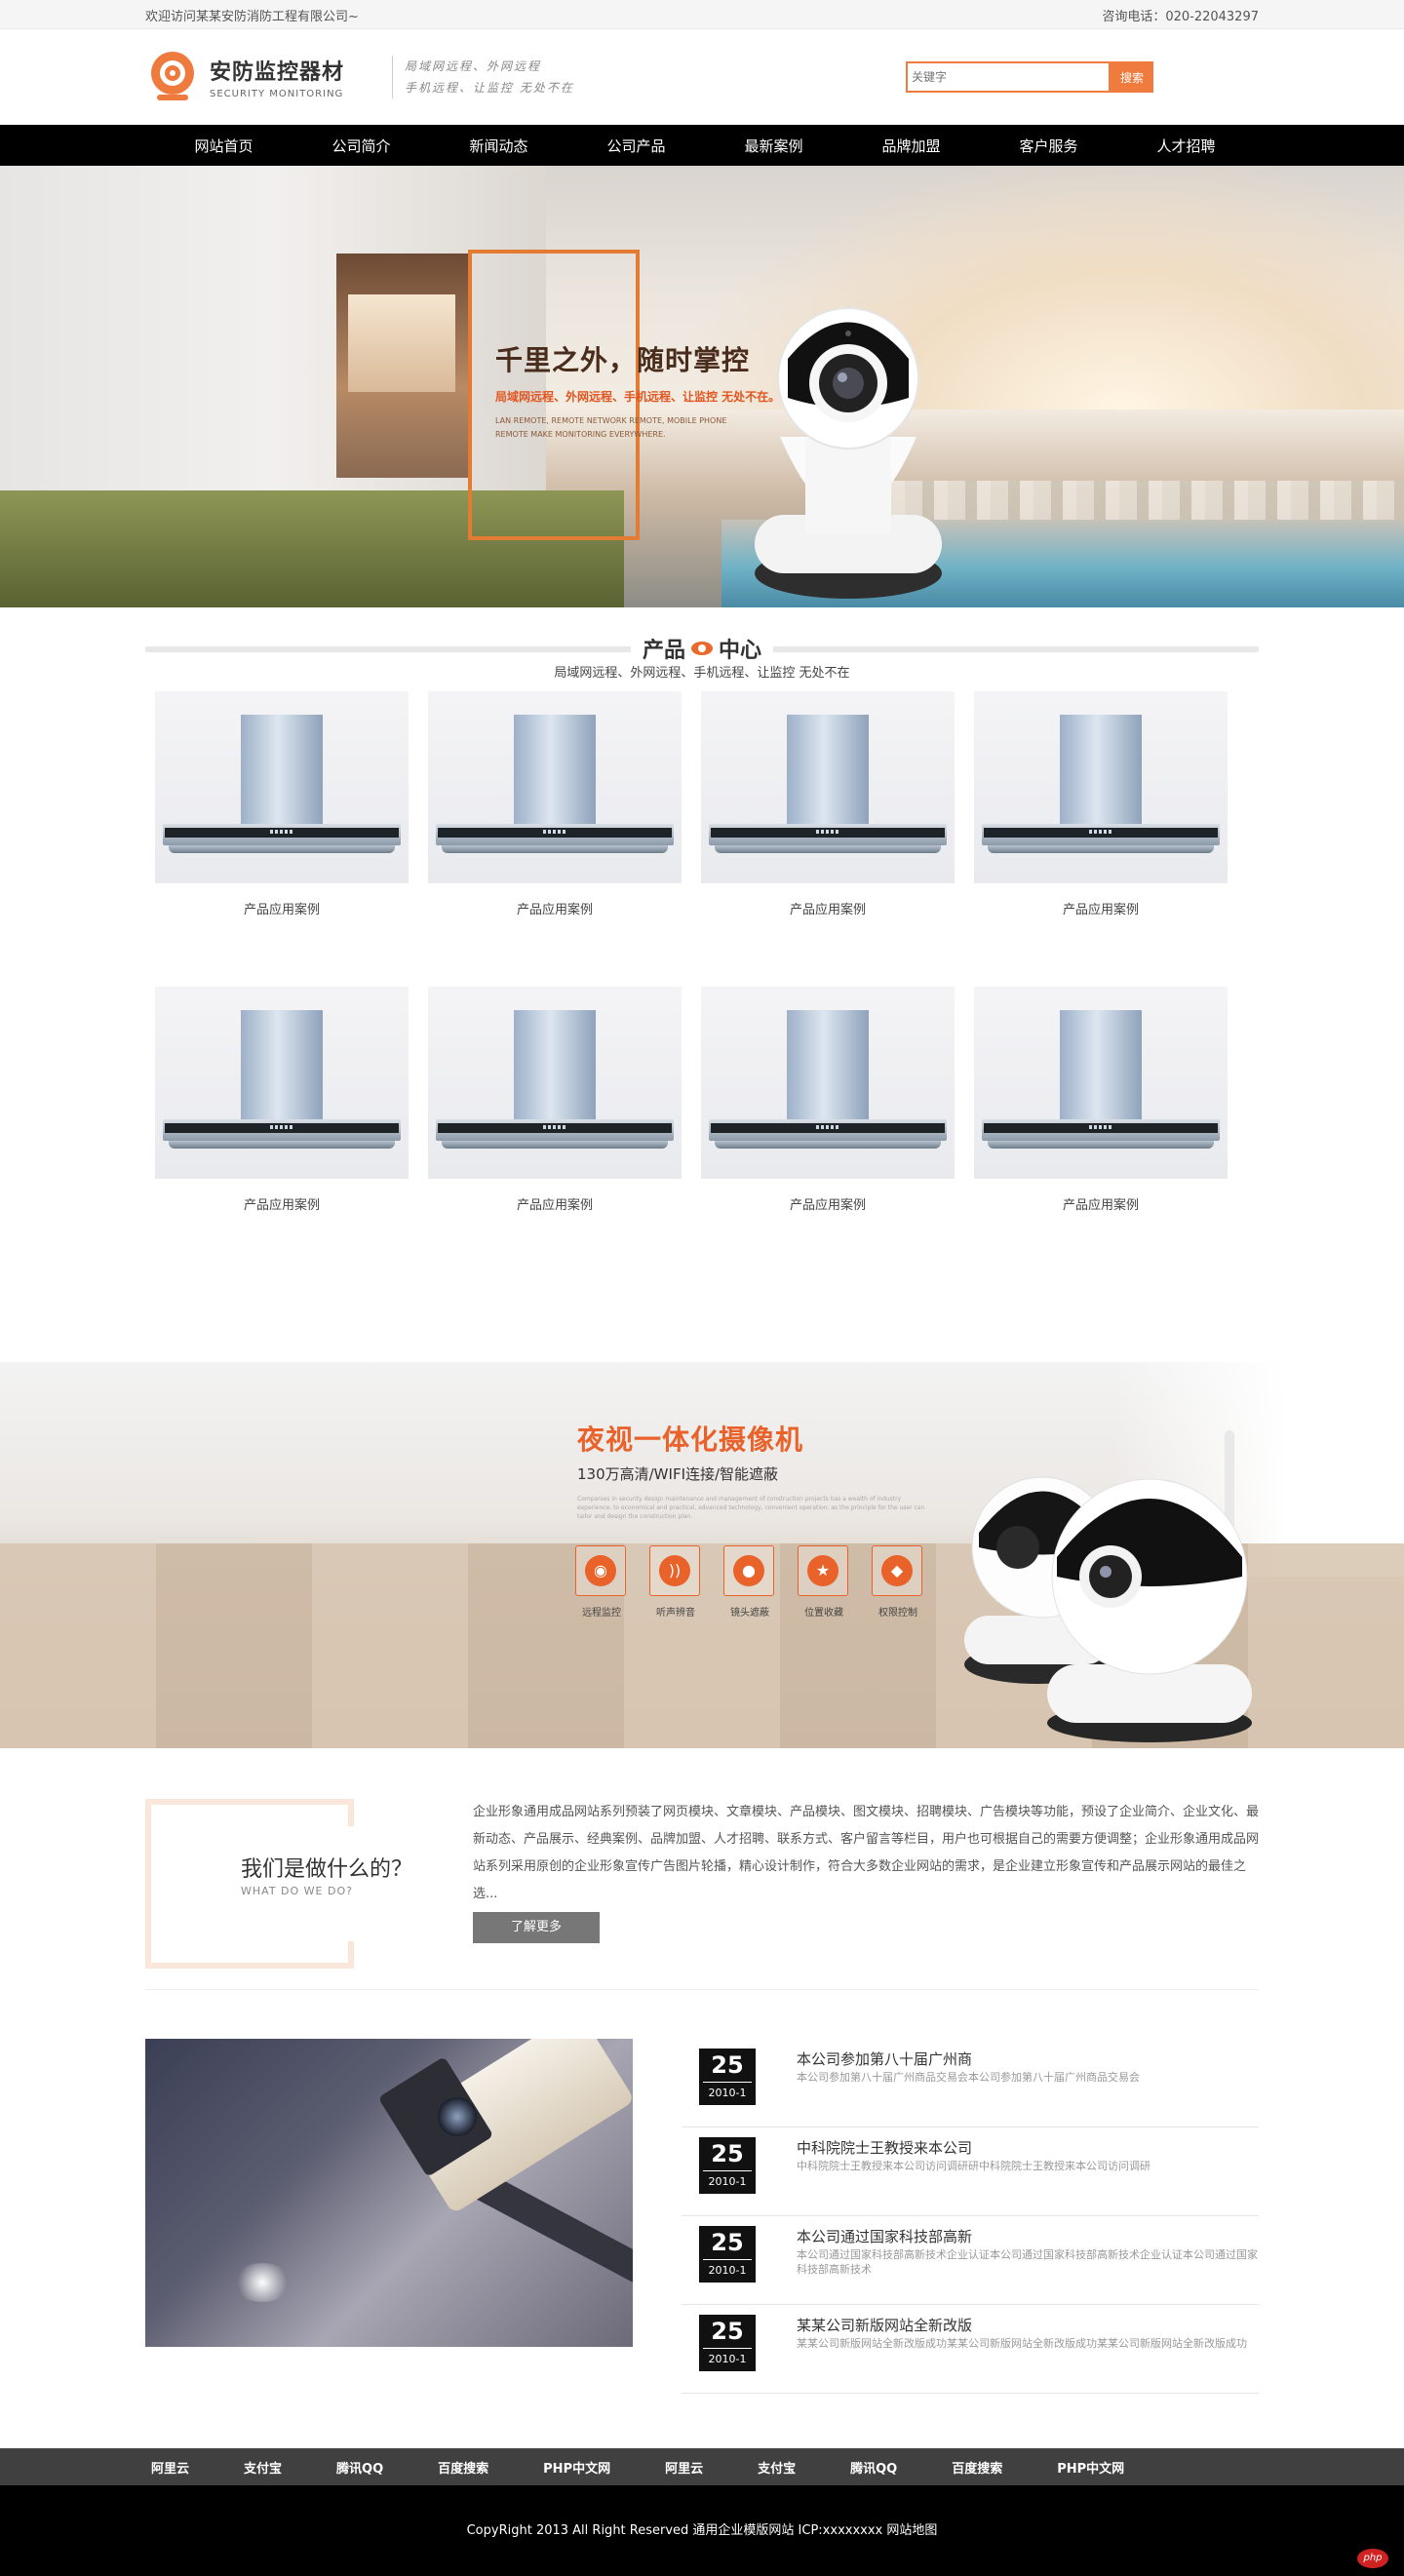  Describe the element at coordinates (389, 2193) in the screenshot. I see `news-camera-photo` at that location.